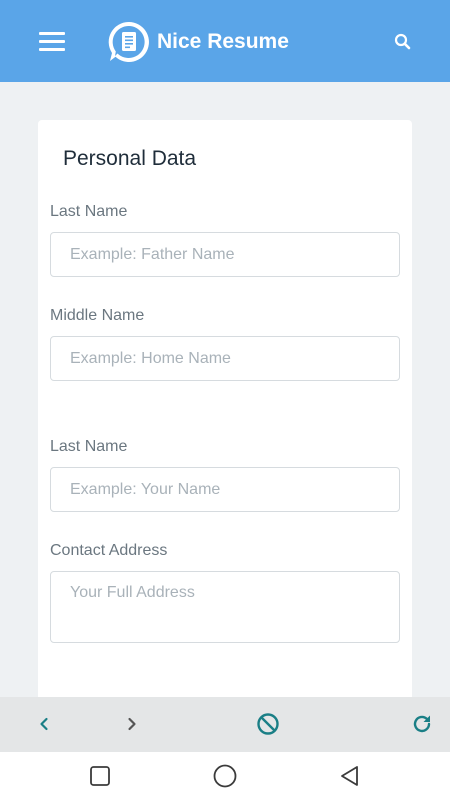 The width and height of the screenshot is (450, 800). I want to click on menu-icon, so click(52, 42).